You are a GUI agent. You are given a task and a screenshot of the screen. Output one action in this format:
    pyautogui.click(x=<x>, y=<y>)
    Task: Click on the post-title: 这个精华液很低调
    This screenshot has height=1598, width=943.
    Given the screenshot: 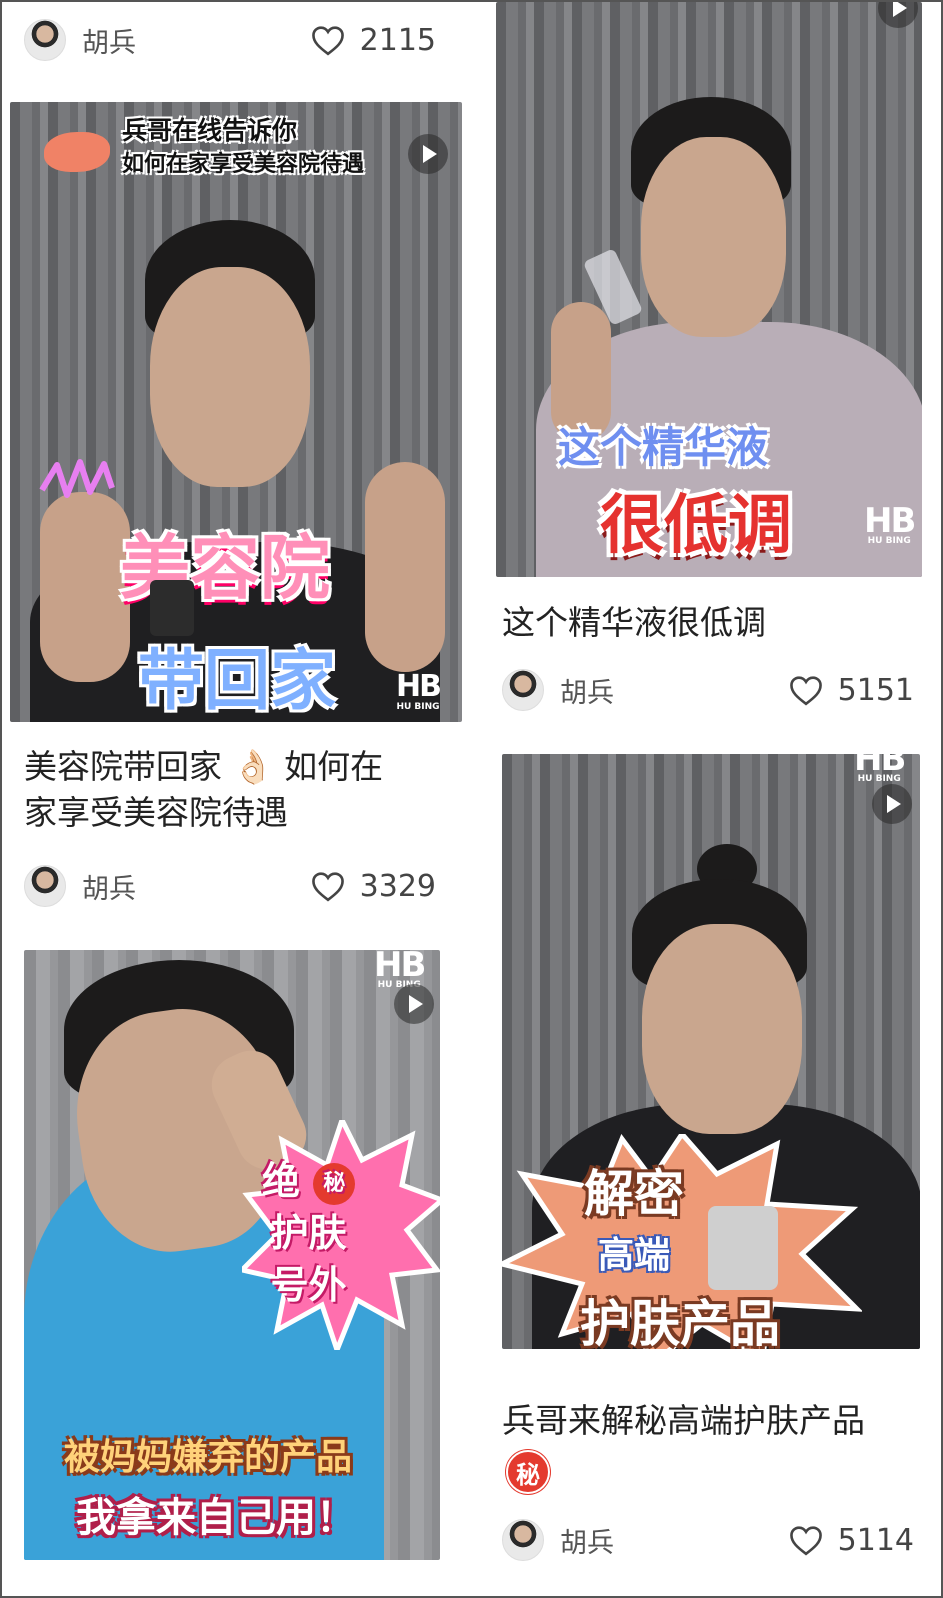 What is the action you would take?
    pyautogui.click(x=712, y=623)
    